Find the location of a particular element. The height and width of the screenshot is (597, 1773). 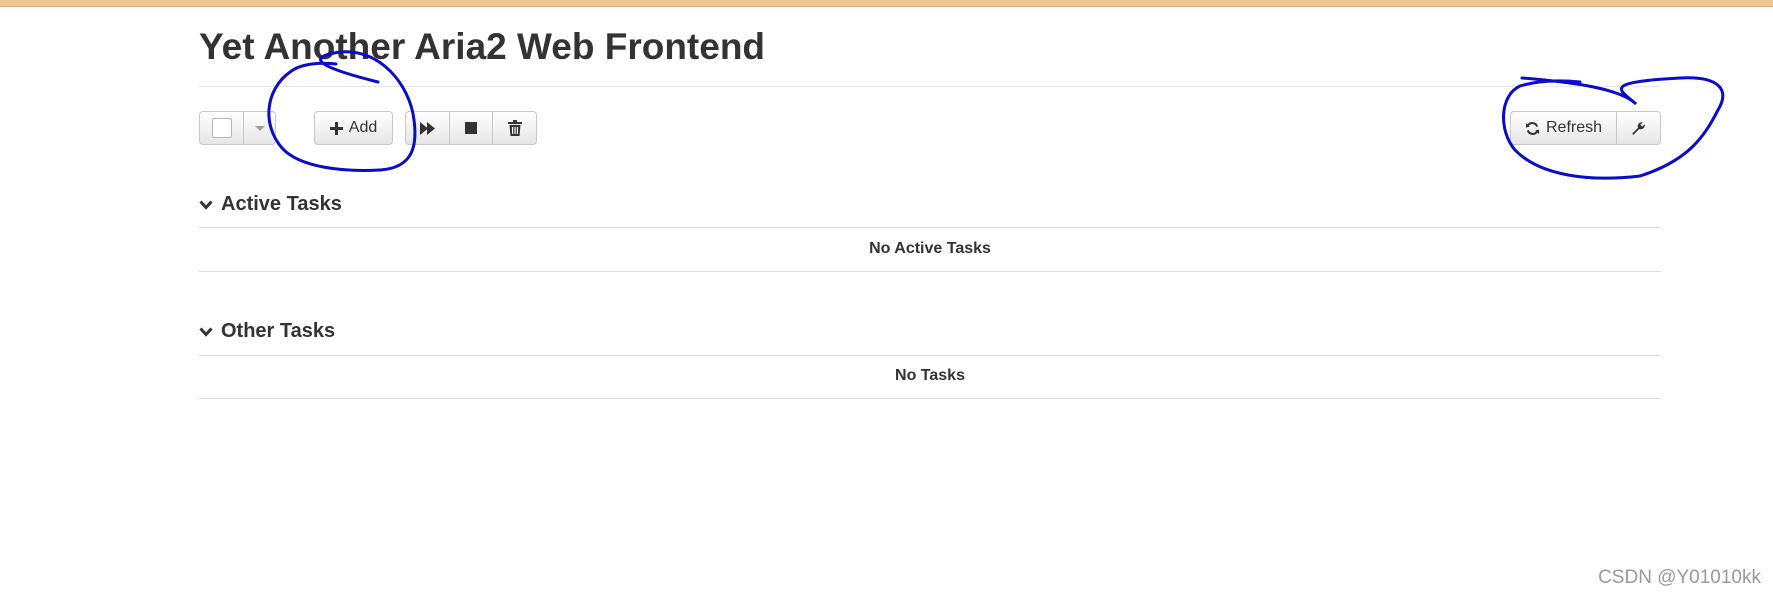

refresh-icon is located at coordinates (1532, 128).